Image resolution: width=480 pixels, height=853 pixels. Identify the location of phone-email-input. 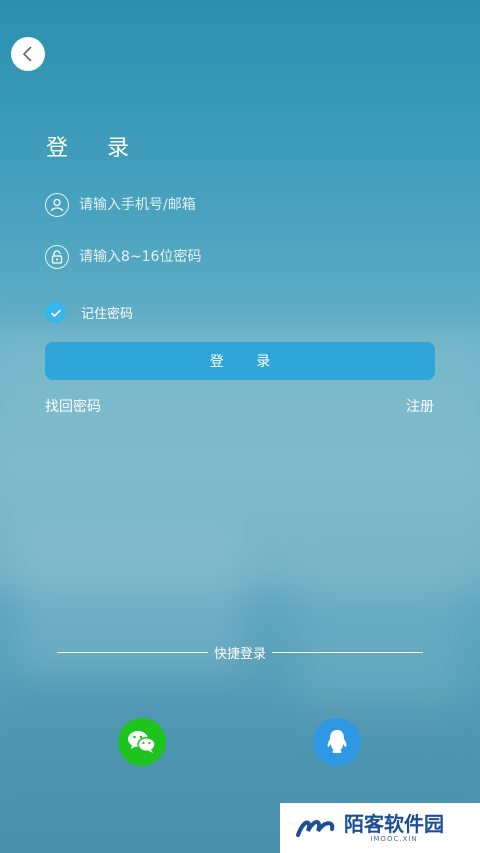
(249, 205).